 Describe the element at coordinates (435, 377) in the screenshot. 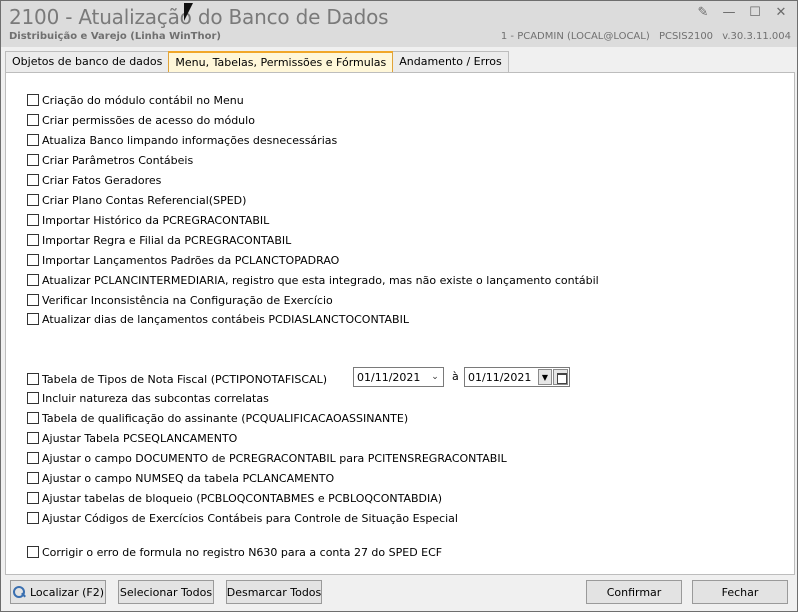

I see `chevron-down-icon: ⌄` at that location.